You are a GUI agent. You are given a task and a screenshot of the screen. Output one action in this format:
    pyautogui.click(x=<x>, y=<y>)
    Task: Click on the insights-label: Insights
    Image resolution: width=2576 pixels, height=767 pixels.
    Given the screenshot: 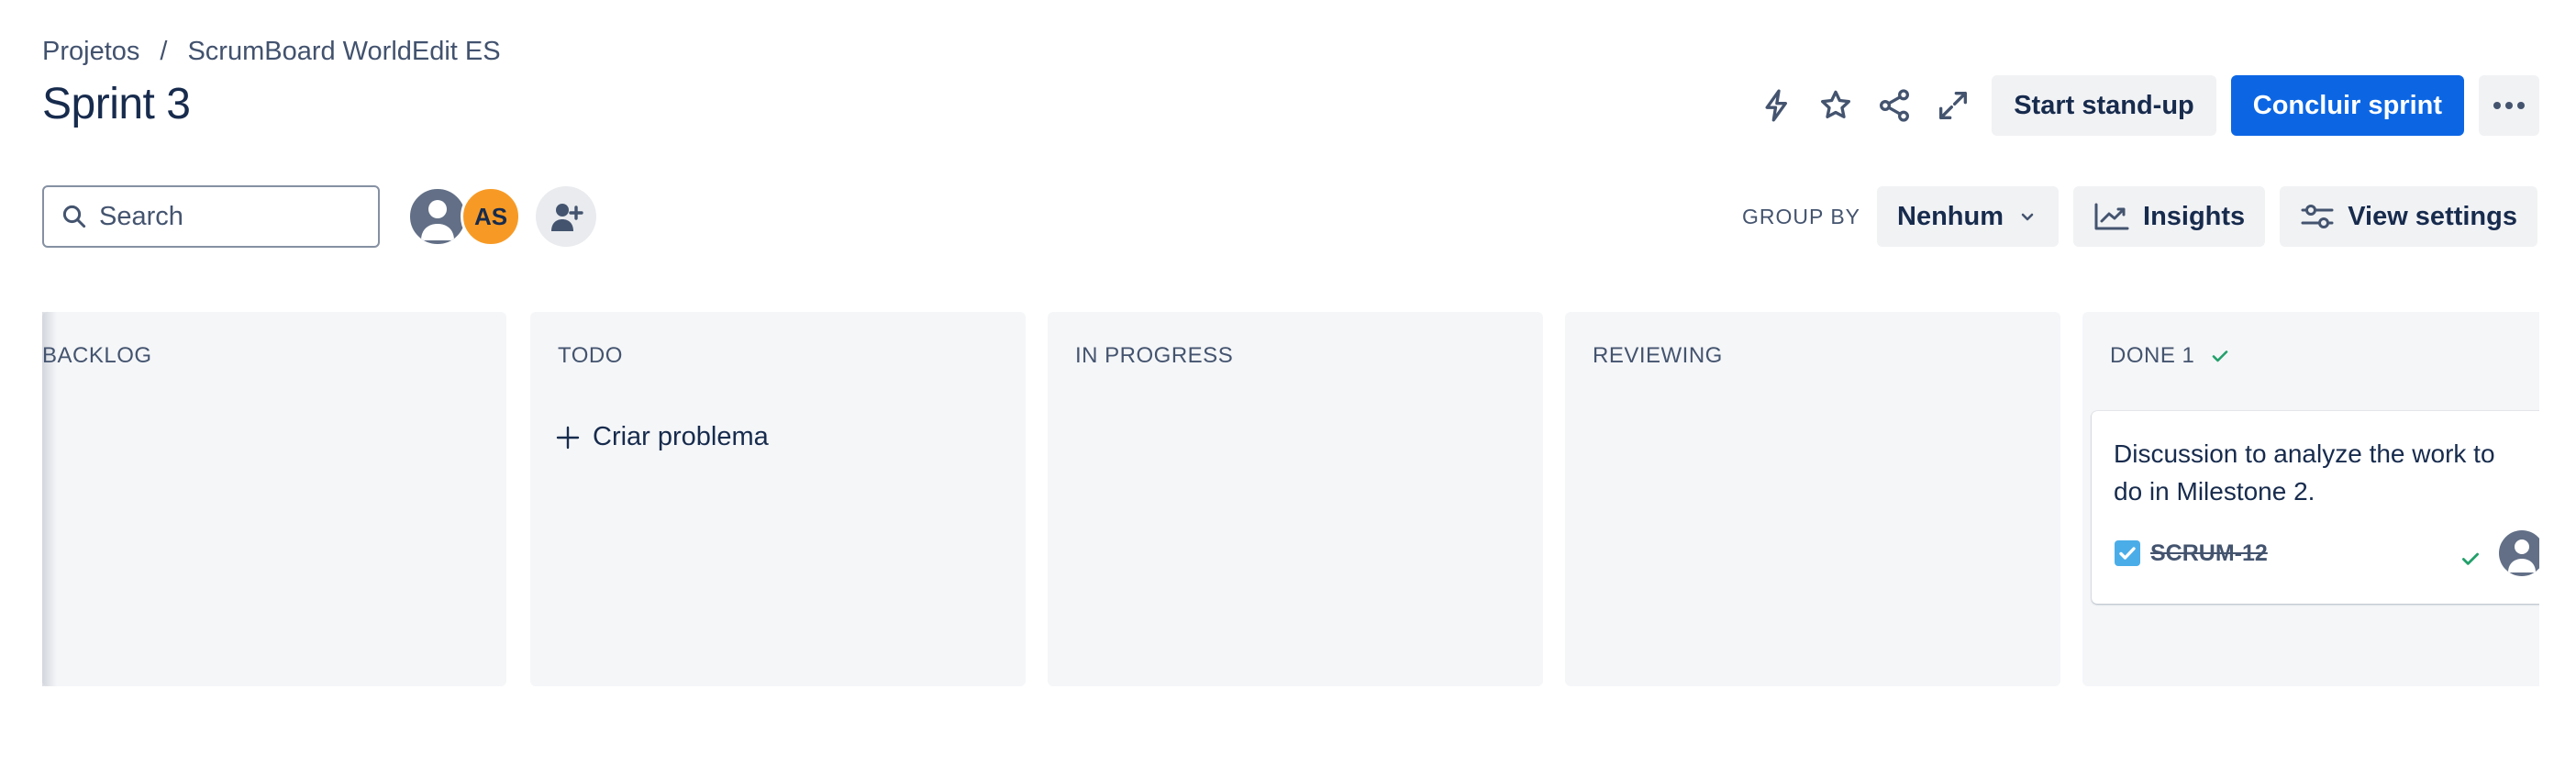 What is the action you would take?
    pyautogui.click(x=2194, y=216)
    